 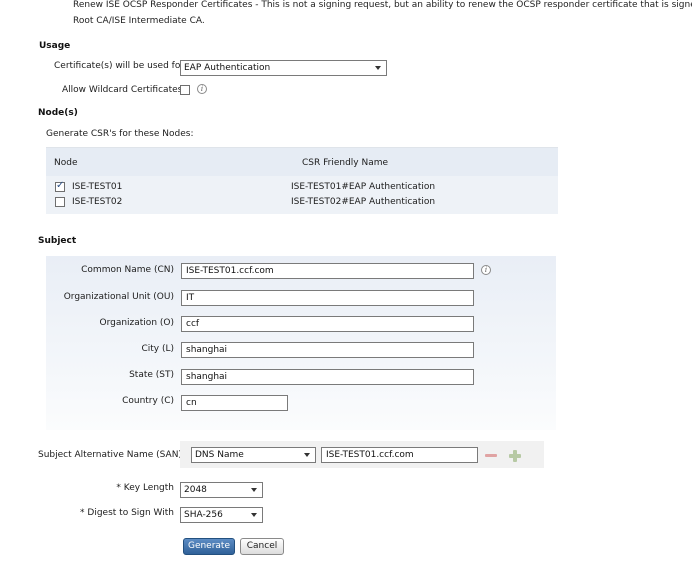 I want to click on digest-select: SHA-256, so click(x=221, y=515).